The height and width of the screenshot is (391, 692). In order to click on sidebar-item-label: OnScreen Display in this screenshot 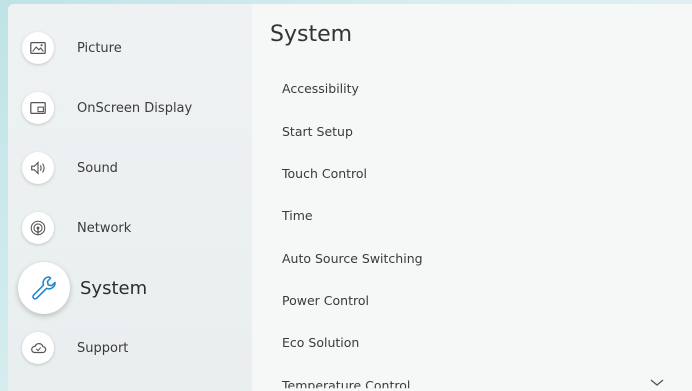, I will do `click(135, 108)`.